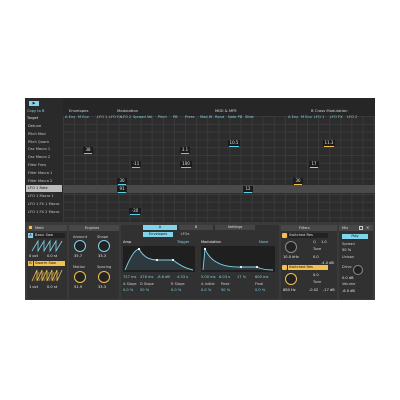 Image resolution: width=400 pixels, height=400 pixels. Describe the element at coordinates (186, 164) in the screenshot. I see `mod-amount-cell: 100` at that location.